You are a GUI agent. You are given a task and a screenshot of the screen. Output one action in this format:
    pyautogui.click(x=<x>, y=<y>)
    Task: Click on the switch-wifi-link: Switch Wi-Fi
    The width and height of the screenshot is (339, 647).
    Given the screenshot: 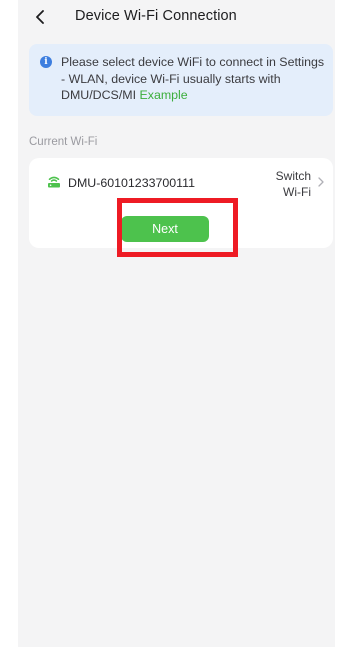 What is the action you would take?
    pyautogui.click(x=288, y=184)
    